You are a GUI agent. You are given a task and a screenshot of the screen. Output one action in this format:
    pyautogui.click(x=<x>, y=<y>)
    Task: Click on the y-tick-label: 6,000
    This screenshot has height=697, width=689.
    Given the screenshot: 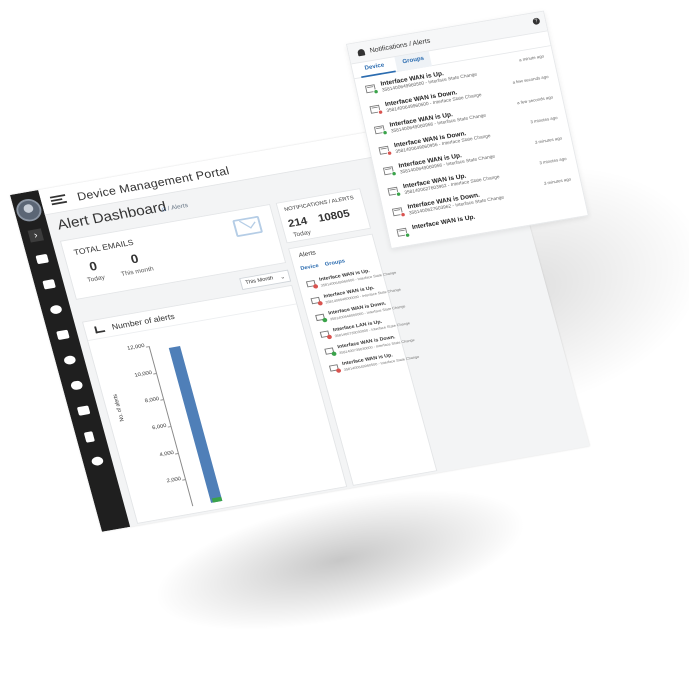 What is the action you would take?
    pyautogui.click(x=159, y=427)
    